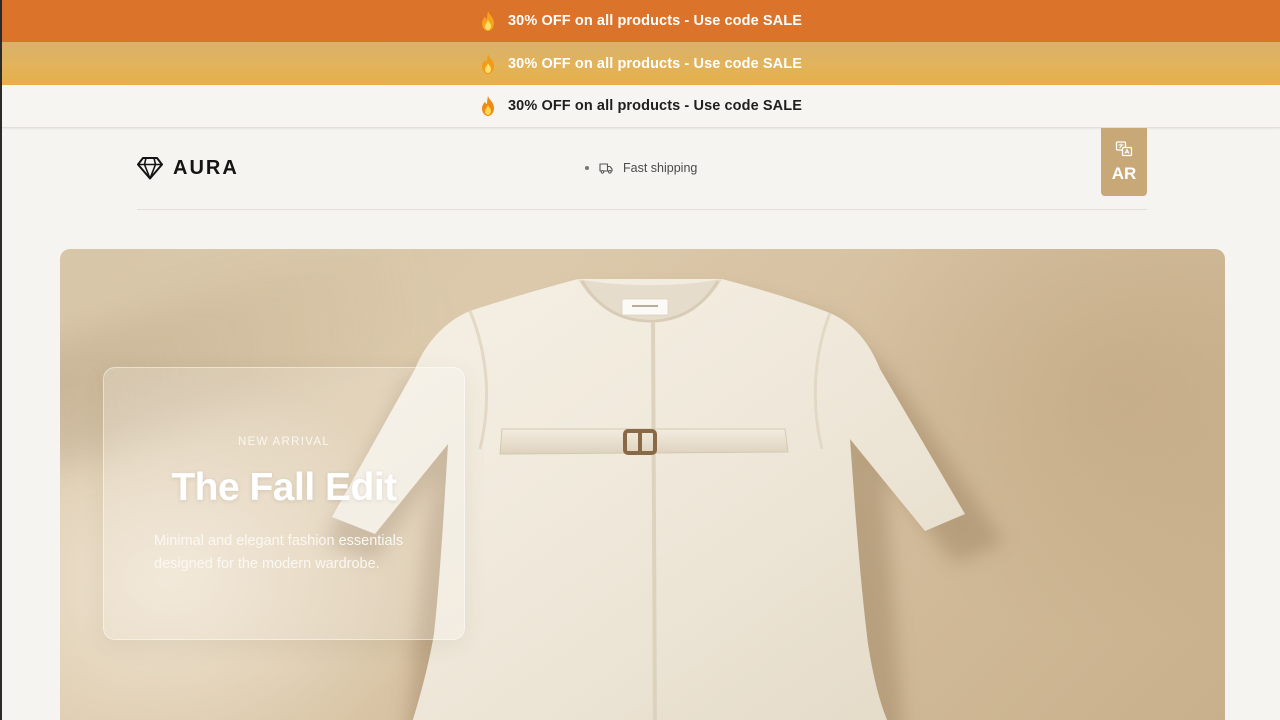  I want to click on feature-fast-shipping: Fast shipping, so click(641, 168).